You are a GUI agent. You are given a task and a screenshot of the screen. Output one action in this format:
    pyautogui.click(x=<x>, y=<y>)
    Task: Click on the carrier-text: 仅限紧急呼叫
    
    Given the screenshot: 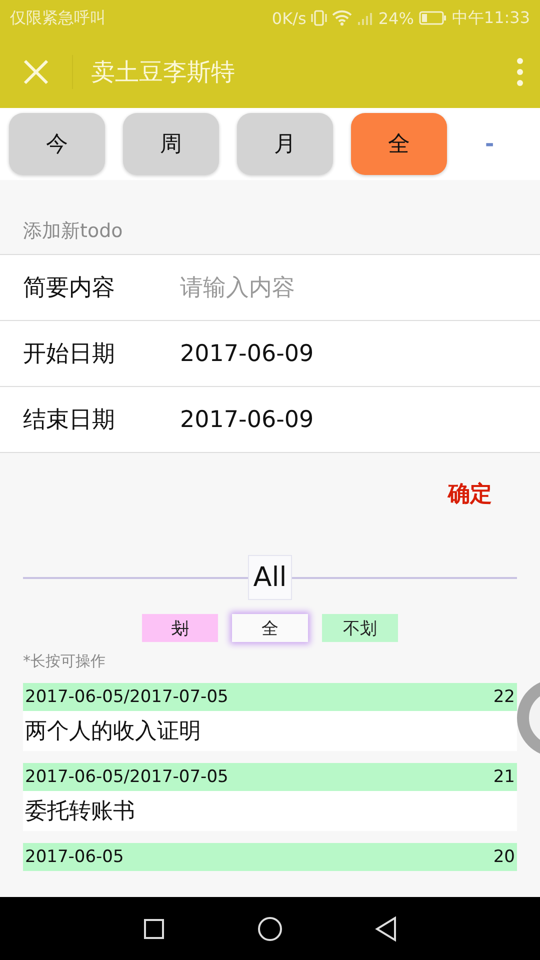 What is the action you would take?
    pyautogui.click(x=58, y=18)
    